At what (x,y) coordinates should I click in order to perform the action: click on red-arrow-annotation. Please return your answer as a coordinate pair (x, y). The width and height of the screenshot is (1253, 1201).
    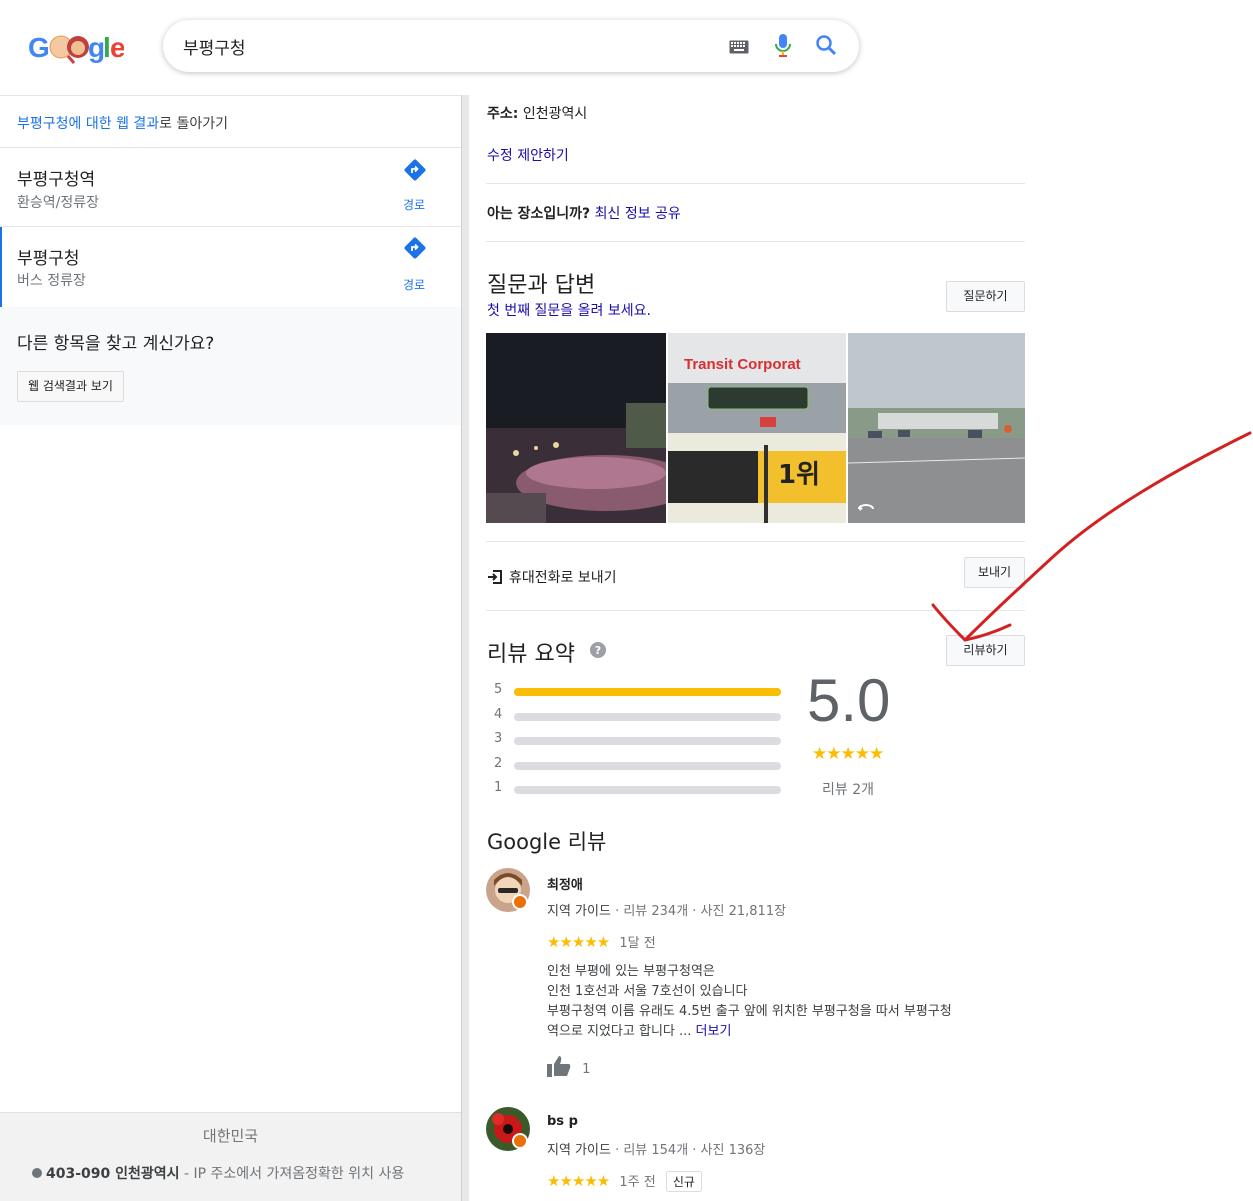
    Looking at the image, I should click on (1091, 536).